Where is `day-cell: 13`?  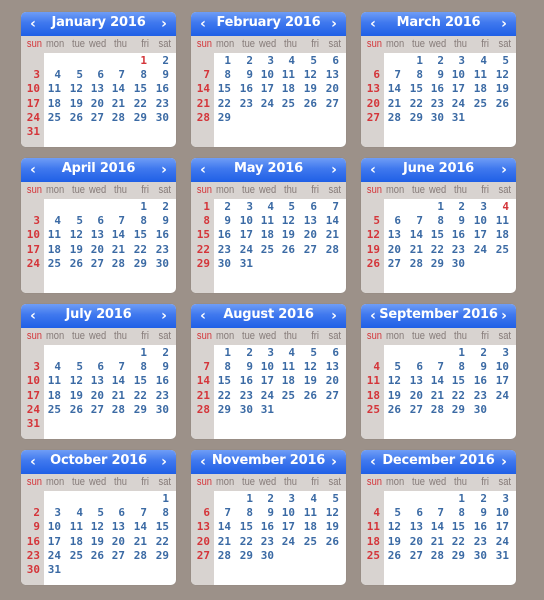 day-cell: 13 is located at coordinates (330, 367).